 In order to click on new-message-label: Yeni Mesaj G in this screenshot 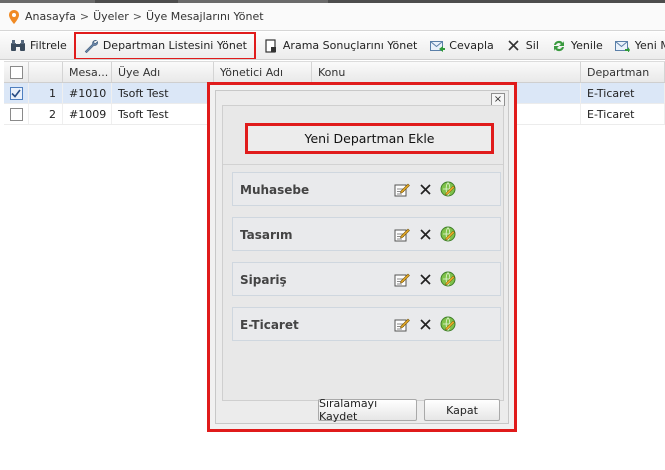, I will do `click(649, 45)`.